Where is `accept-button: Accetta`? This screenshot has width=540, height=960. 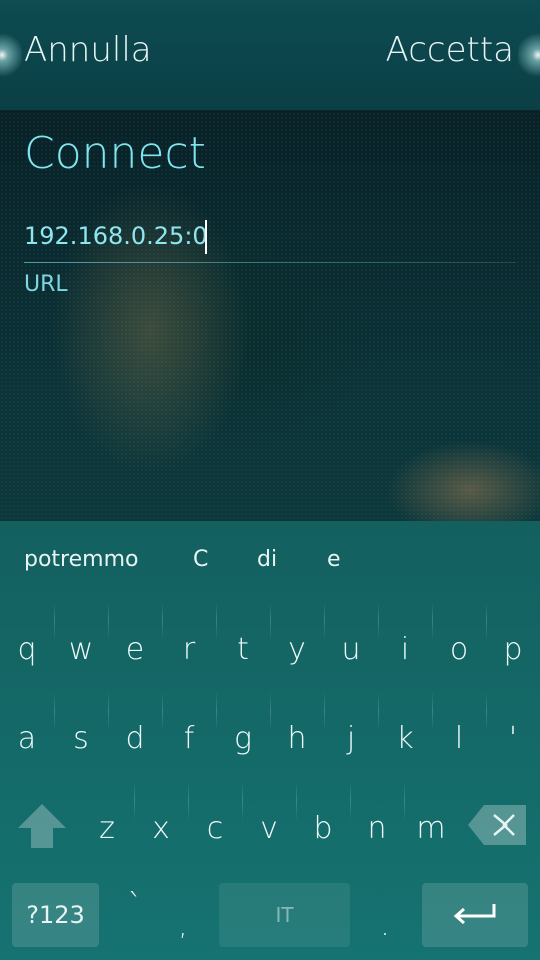 accept-button: Accetta is located at coordinates (450, 50).